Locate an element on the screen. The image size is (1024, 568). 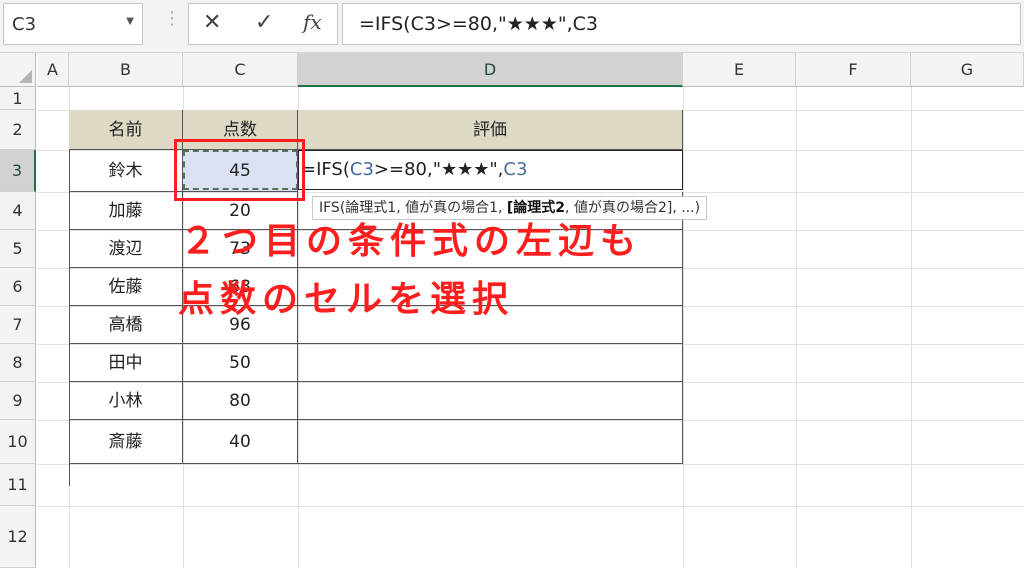
formula-bar: C3 ▼ ⋮ ✕ ✓ fx =IFS(C3>=80,"★★★",C3 is located at coordinates (512, 26).